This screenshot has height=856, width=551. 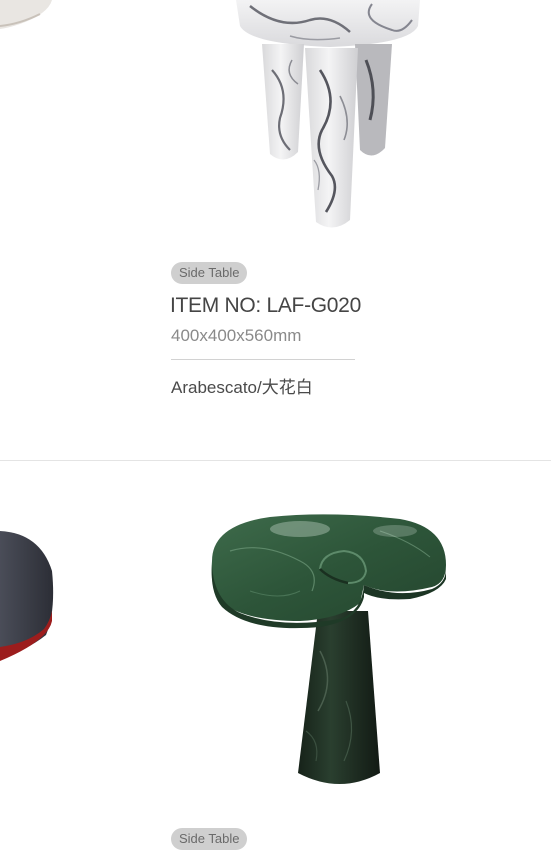 What do you see at coordinates (242, 387) in the screenshot?
I see `material: Arabescato/大花白` at bounding box center [242, 387].